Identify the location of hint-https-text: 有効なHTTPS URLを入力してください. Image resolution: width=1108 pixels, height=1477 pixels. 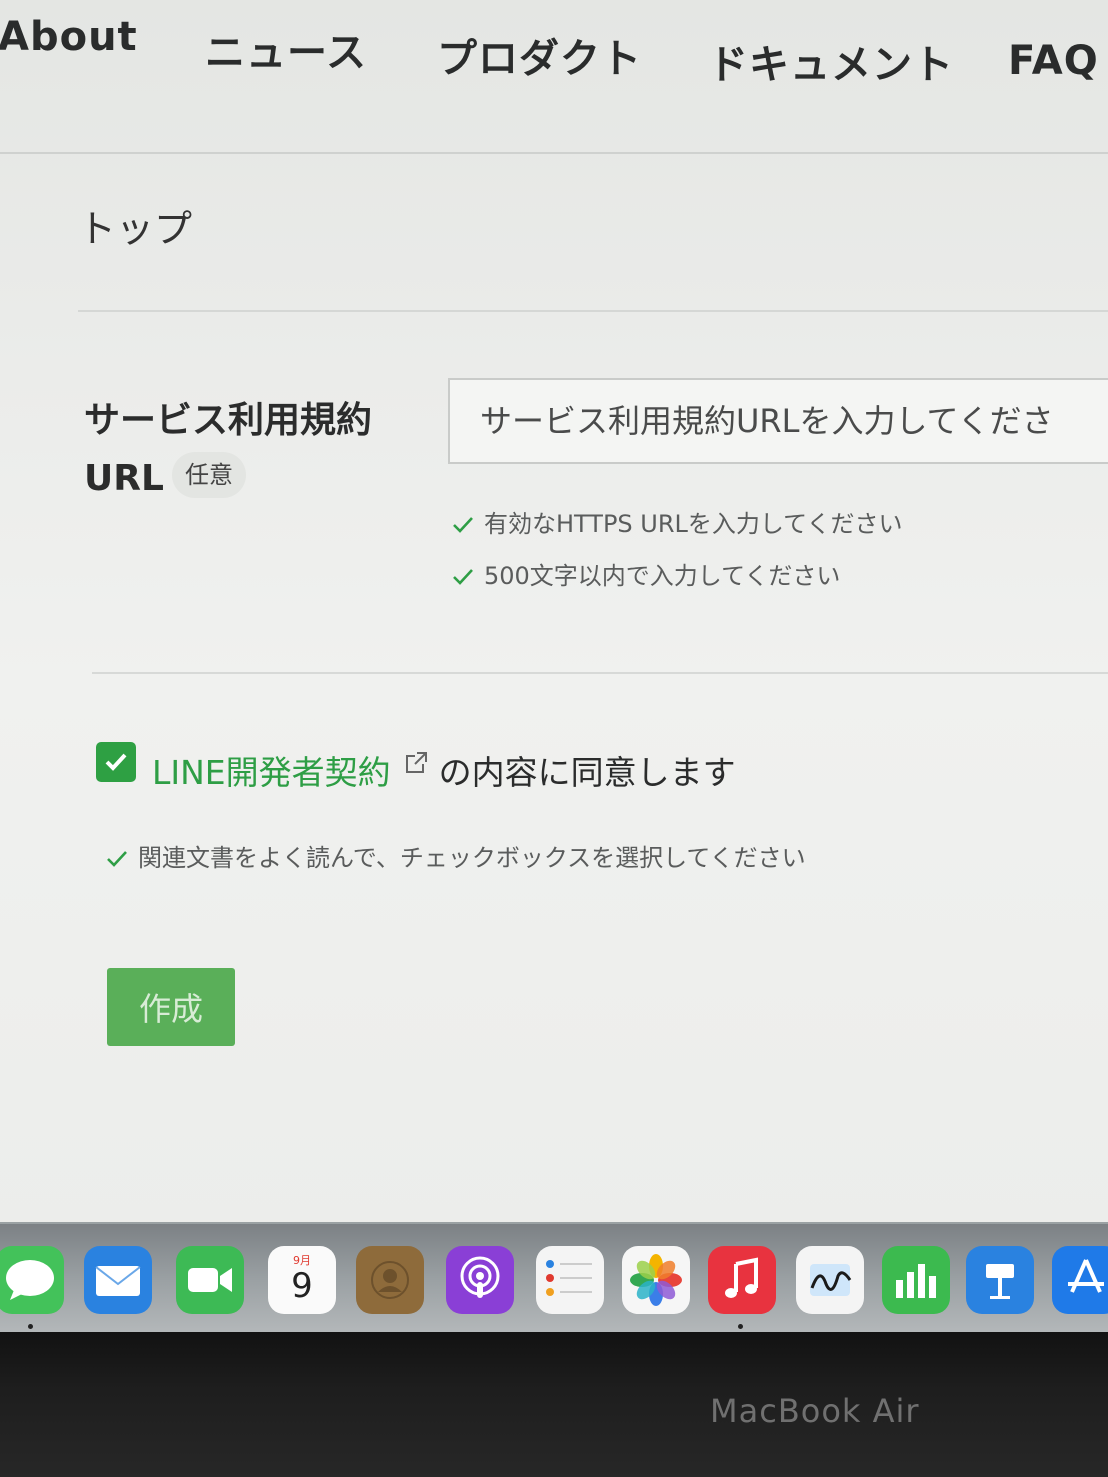
(693, 524).